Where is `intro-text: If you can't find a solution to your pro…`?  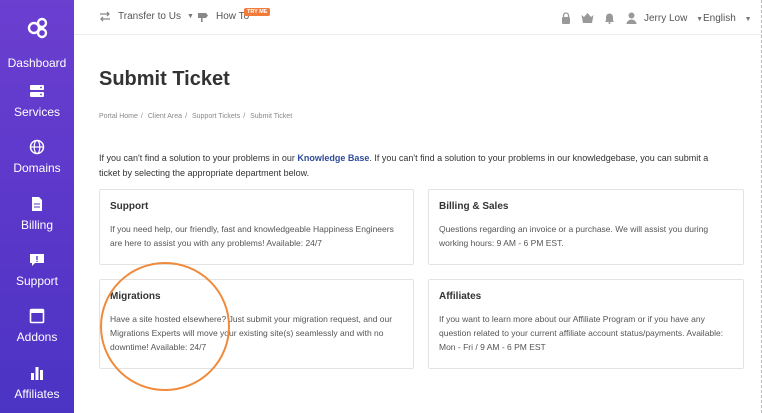
intro-text: If you can't find a solution to your pro… is located at coordinates (404, 165).